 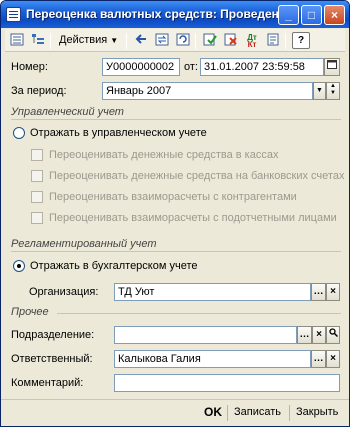 I want to click on calendar-button, so click(x=332, y=67).